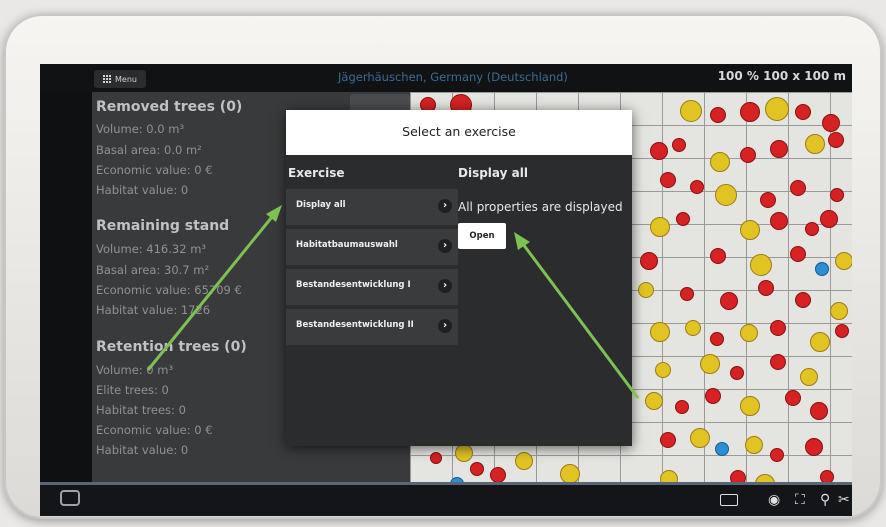  Describe the element at coordinates (316, 173) in the screenshot. I see `exercise-column-header: Exercise` at that location.